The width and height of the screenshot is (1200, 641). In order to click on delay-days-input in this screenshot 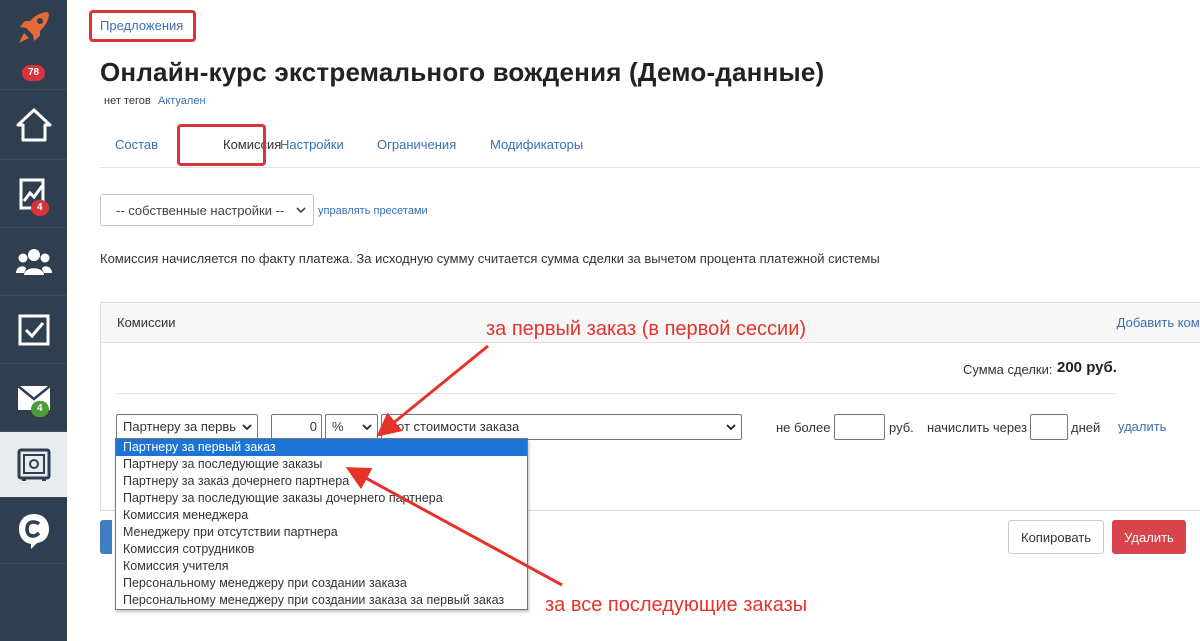, I will do `click(1049, 427)`.